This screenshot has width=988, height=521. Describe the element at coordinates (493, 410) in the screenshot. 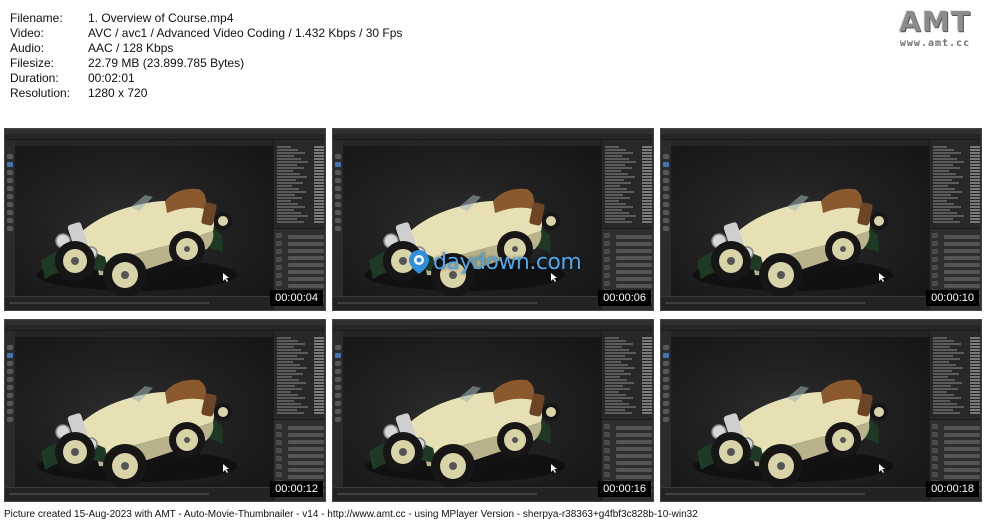

I see `thumbnail: 00:00:16` at that location.